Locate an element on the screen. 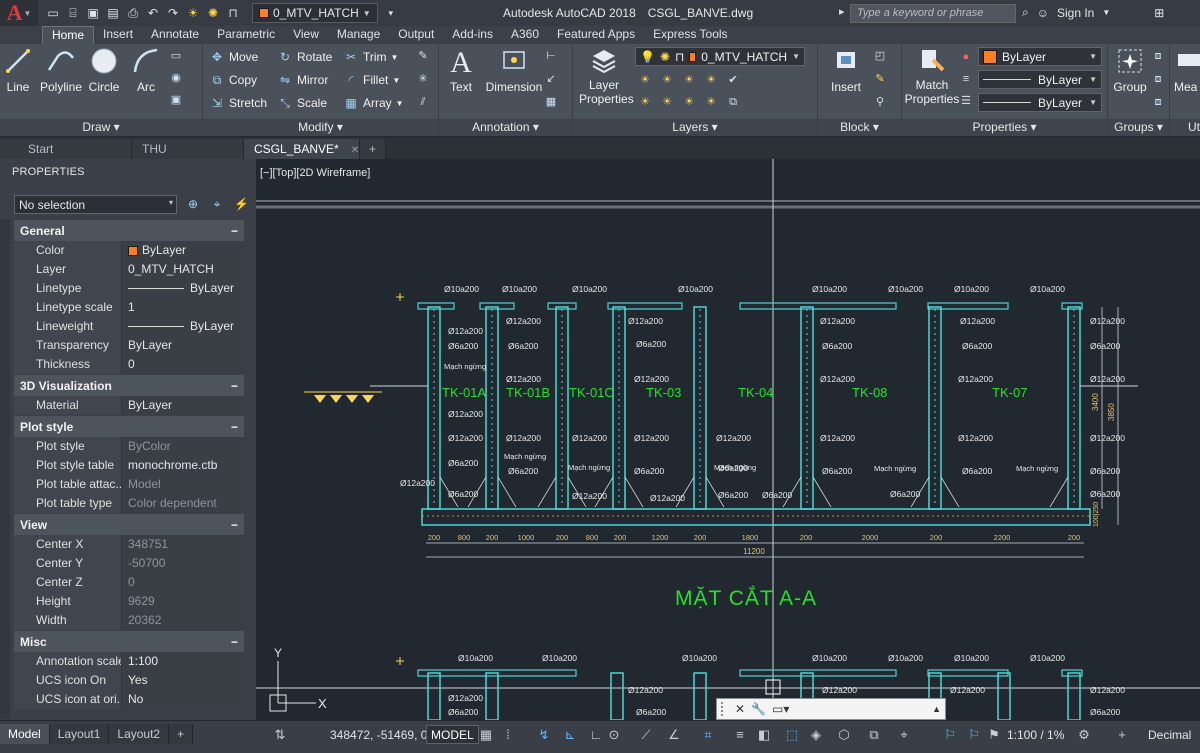  annotation-scale-icon: ⚑ is located at coordinates (994, 735).